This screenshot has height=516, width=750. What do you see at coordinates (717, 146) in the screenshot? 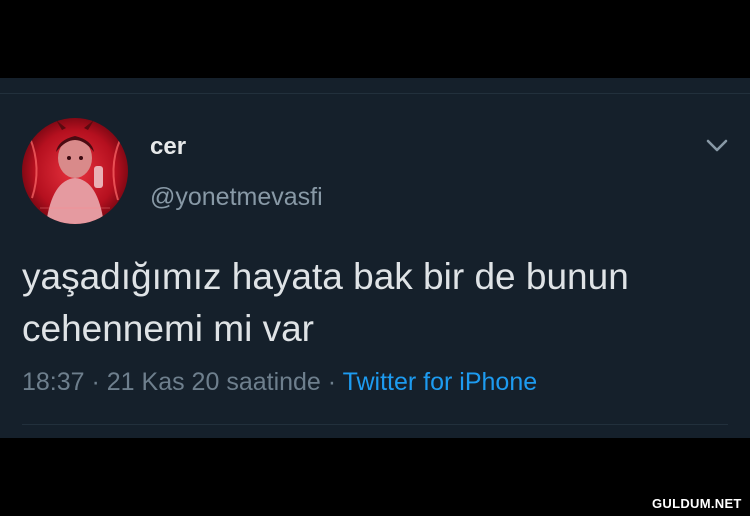
I see `chevron-down-icon` at bounding box center [717, 146].